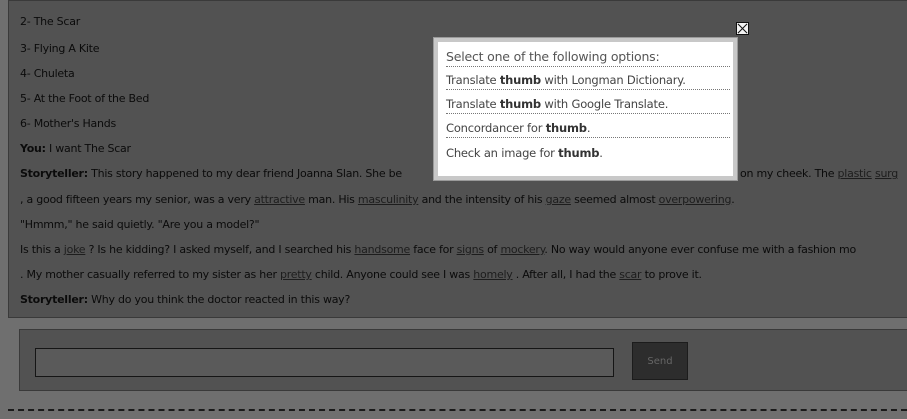  What do you see at coordinates (75, 148) in the screenshot?
I see `user-message: You: I want The Scar` at bounding box center [75, 148].